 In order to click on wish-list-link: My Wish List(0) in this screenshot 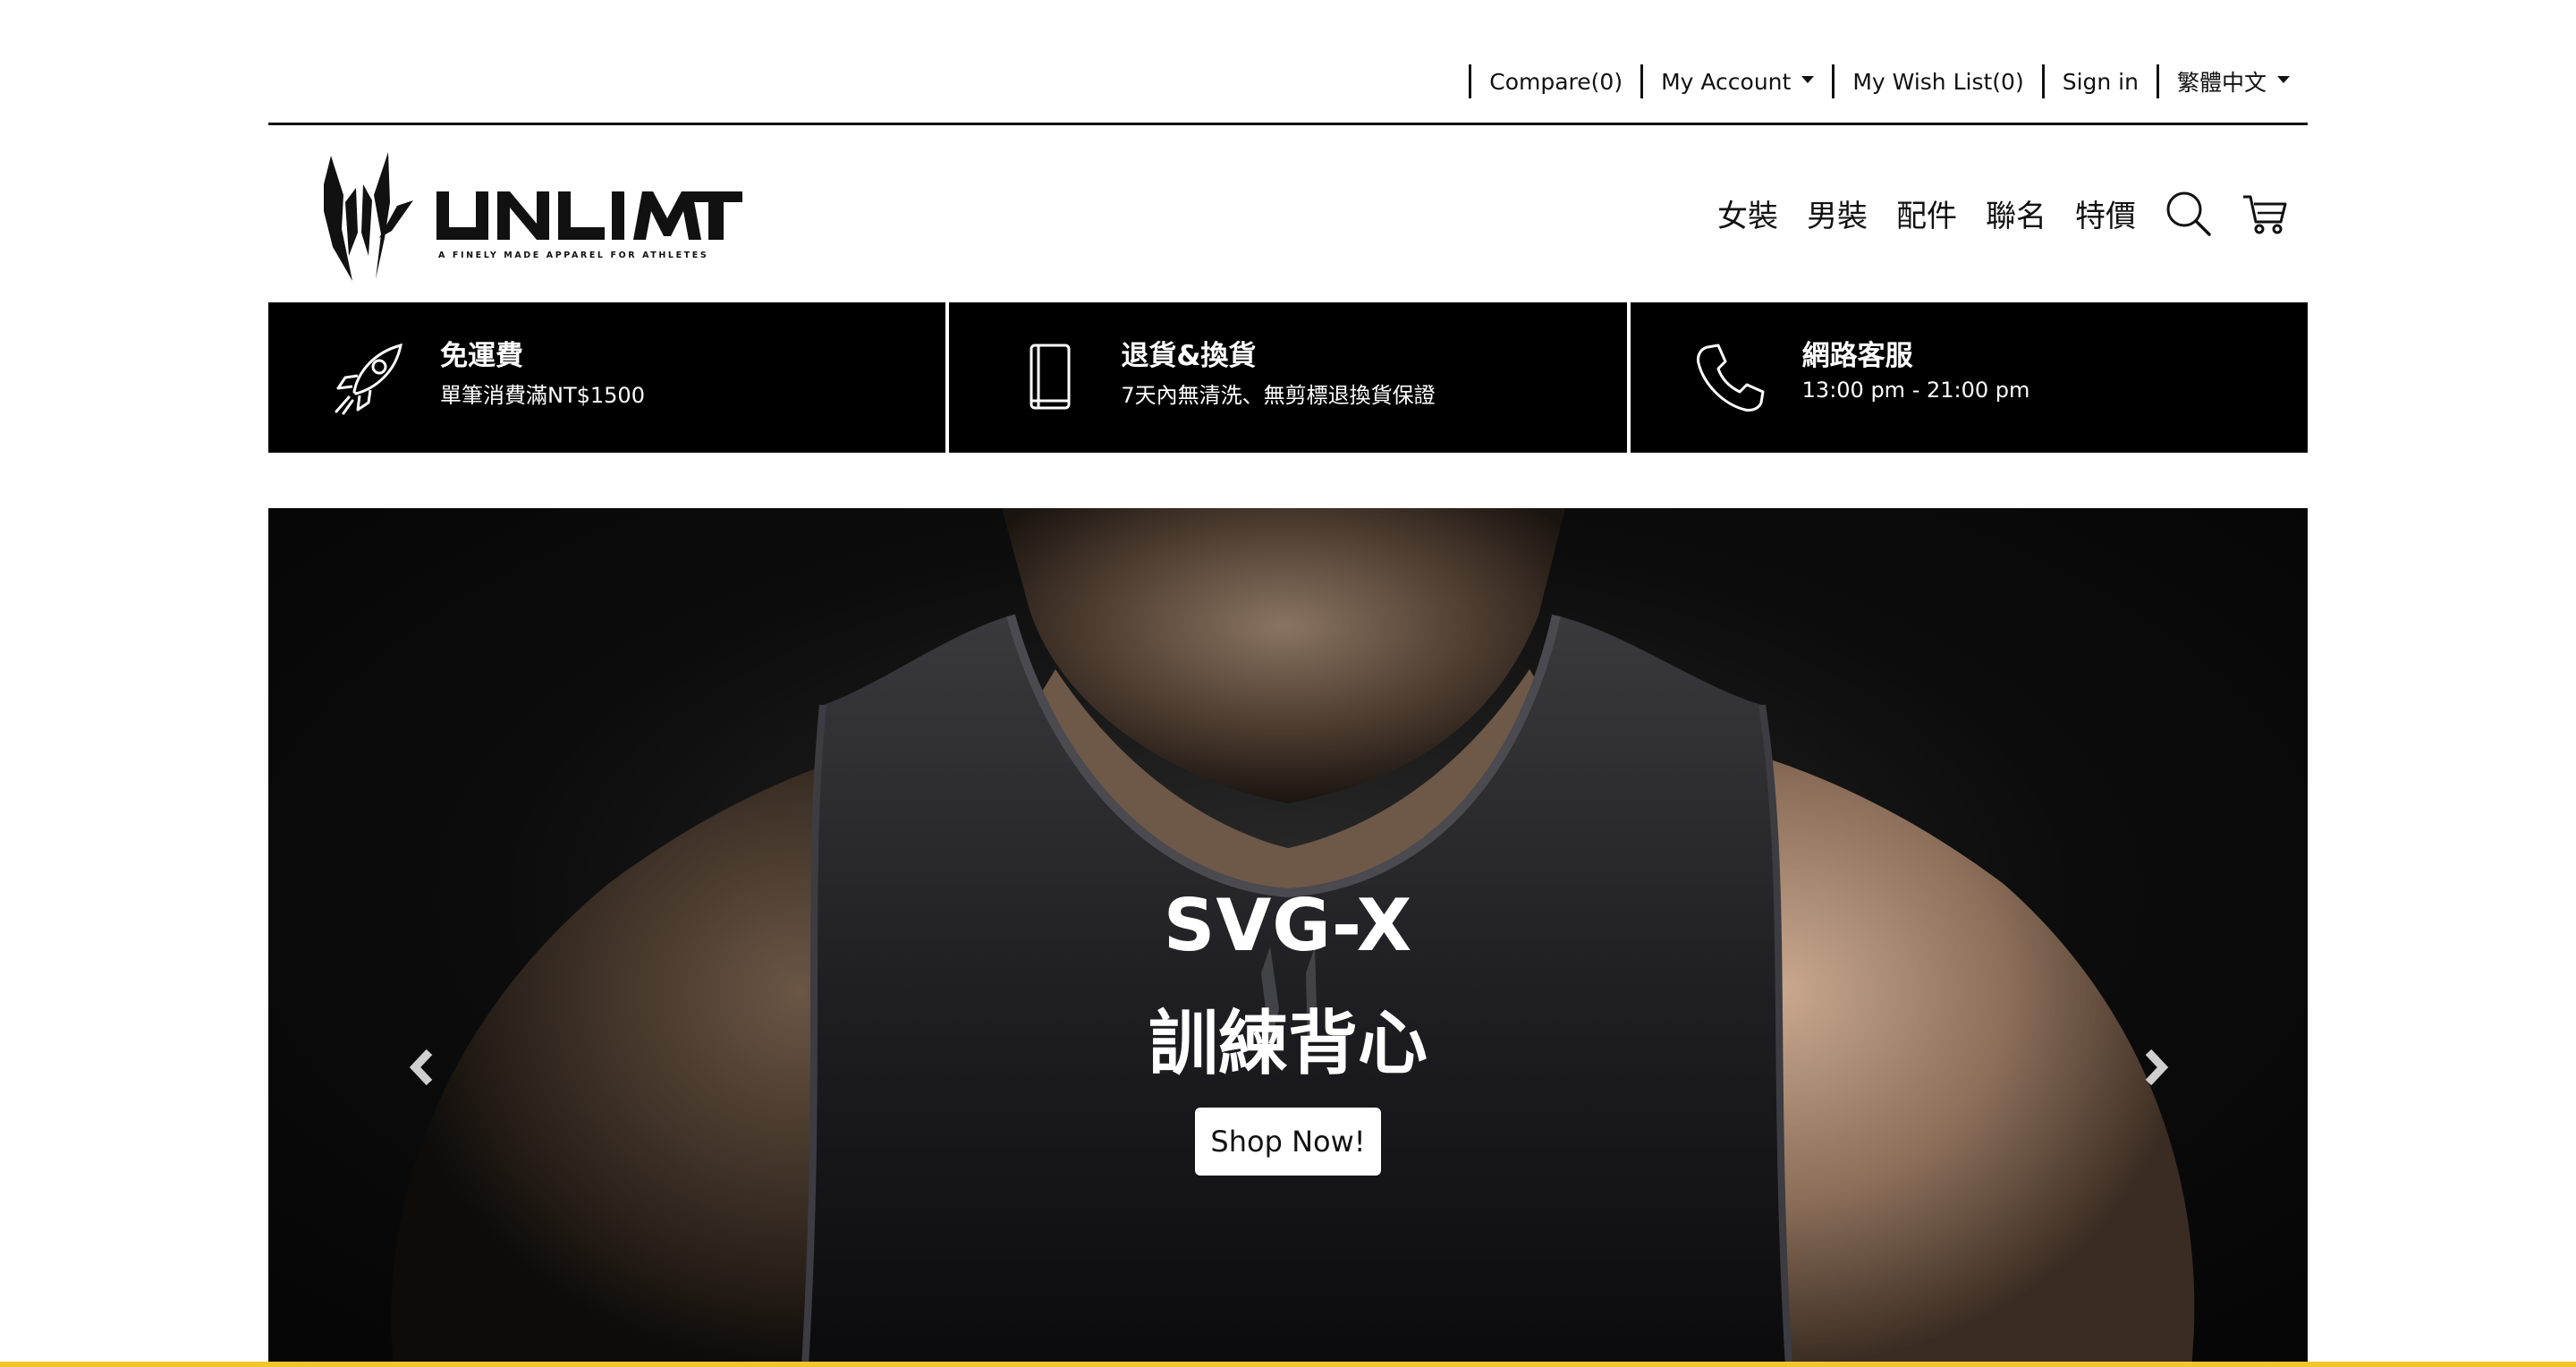, I will do `click(1936, 81)`.